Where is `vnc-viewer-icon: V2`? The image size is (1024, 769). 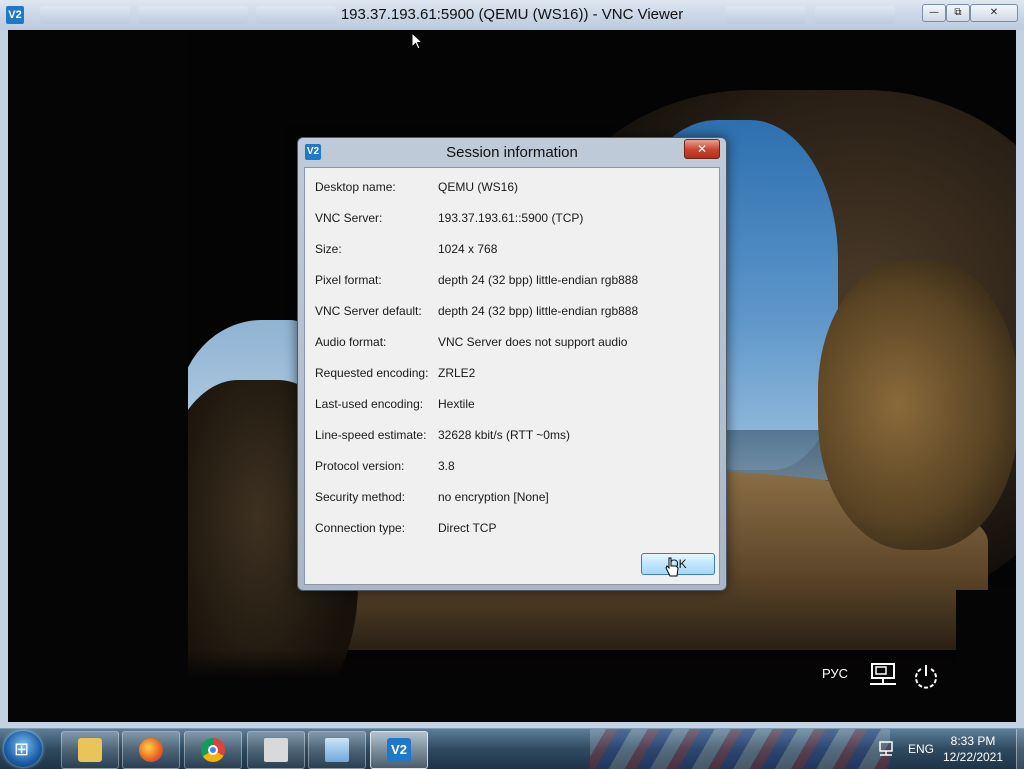 vnc-viewer-icon: V2 is located at coordinates (399, 750).